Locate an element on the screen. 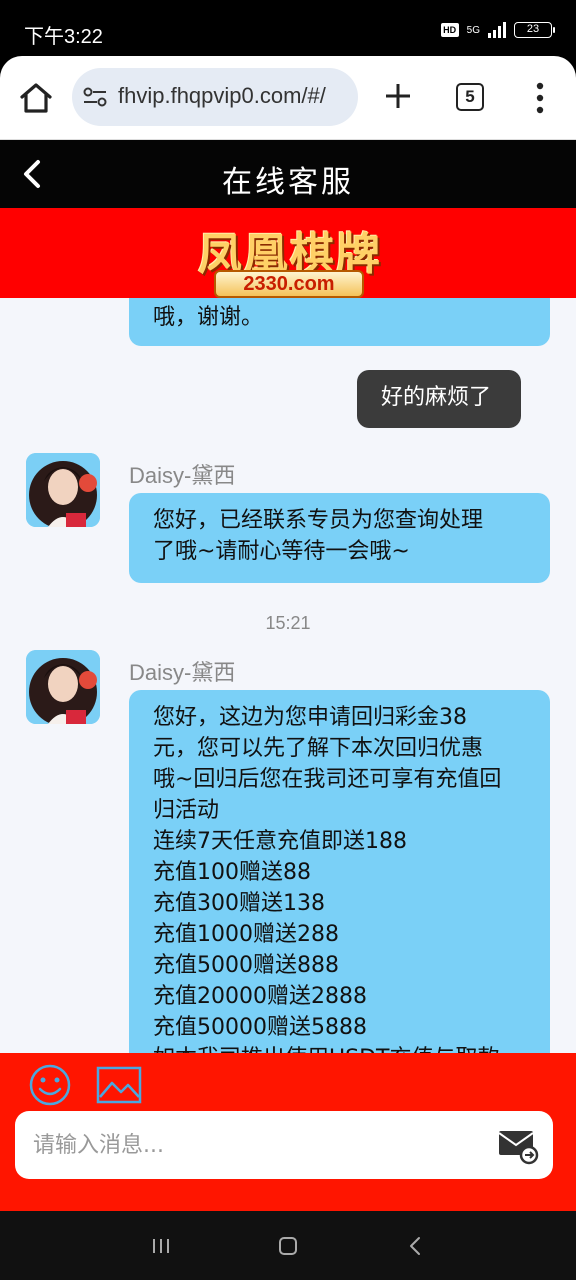  url-text: fhvip.fhqpvip0.com/#/ is located at coordinates (222, 95).